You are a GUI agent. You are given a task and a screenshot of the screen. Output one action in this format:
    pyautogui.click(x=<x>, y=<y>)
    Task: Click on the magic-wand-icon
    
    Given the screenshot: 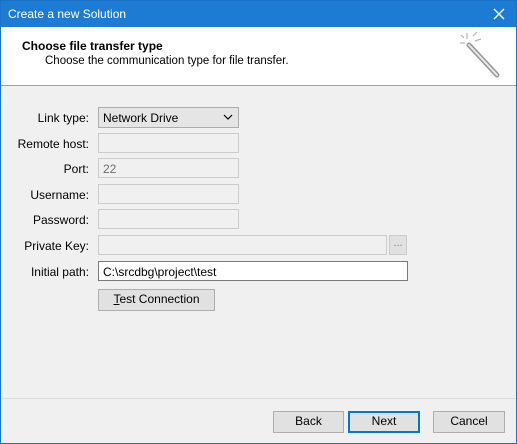 What is the action you would take?
    pyautogui.click(x=480, y=54)
    